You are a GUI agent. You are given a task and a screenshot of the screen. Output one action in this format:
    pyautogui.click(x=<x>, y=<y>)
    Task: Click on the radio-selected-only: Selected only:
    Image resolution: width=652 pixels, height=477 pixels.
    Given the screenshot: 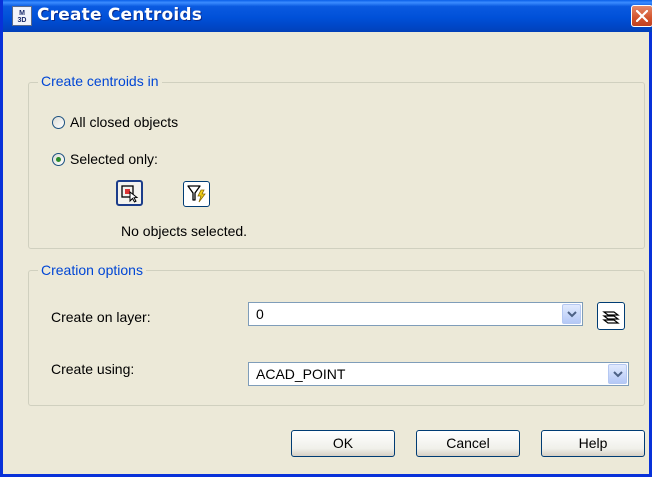 What is the action you would take?
    pyautogui.click(x=105, y=159)
    